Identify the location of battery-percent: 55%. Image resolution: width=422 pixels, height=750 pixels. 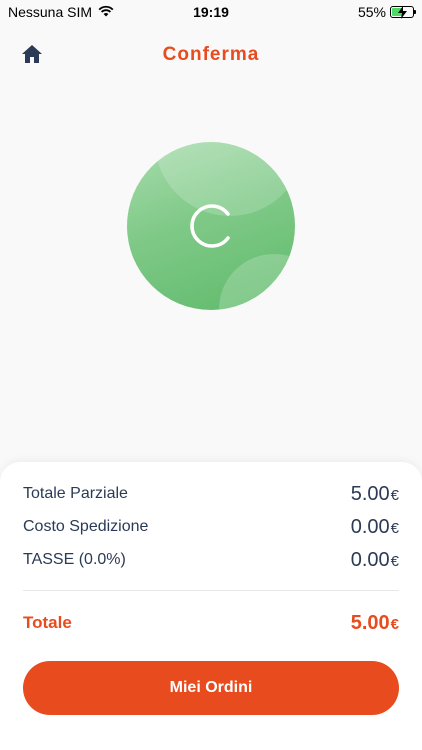
(371, 12).